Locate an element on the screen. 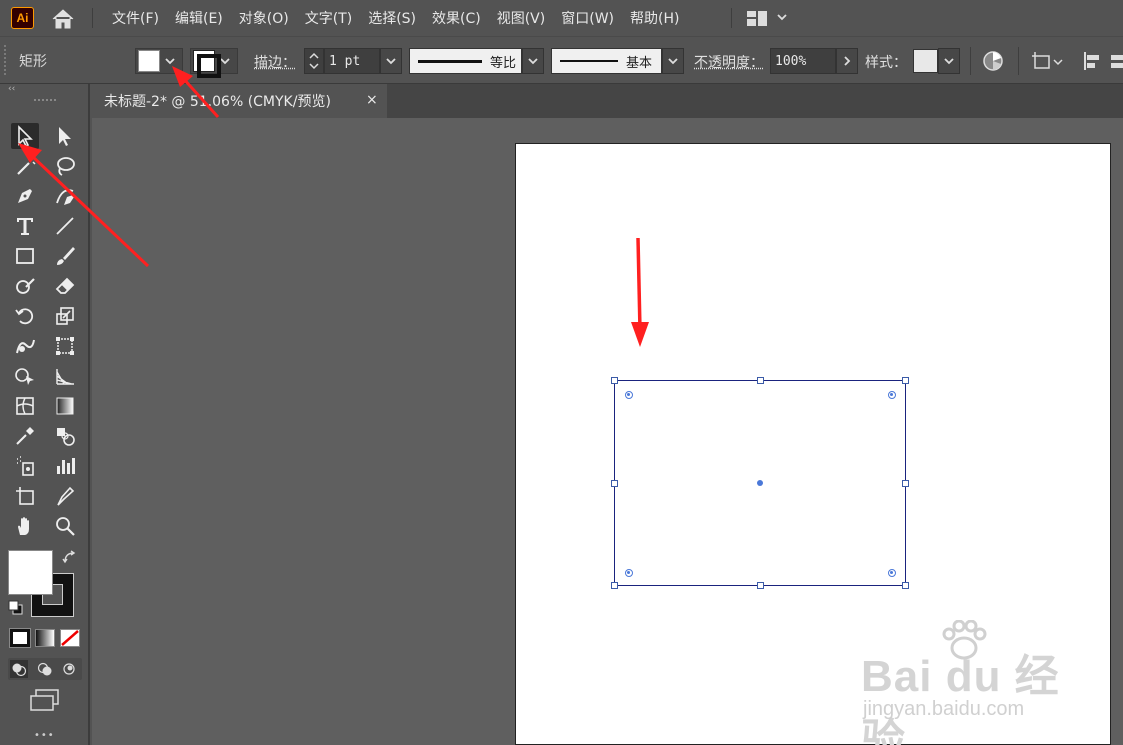 The image size is (1123, 745). lasso-icon is located at coordinates (66, 166).